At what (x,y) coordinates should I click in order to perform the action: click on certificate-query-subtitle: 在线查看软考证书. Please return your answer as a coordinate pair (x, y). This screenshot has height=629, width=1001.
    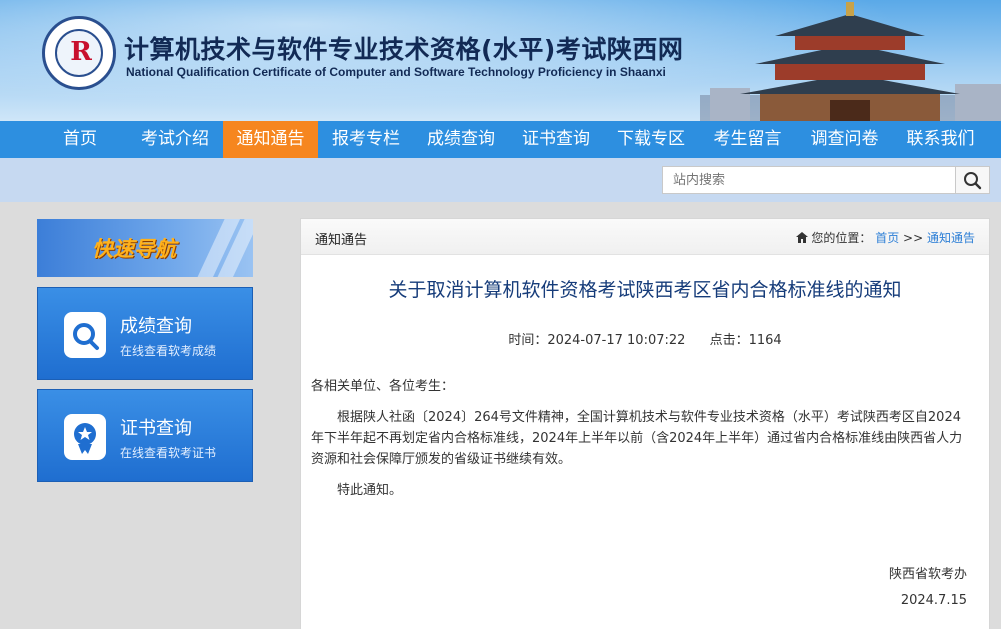
    Looking at the image, I should click on (168, 453).